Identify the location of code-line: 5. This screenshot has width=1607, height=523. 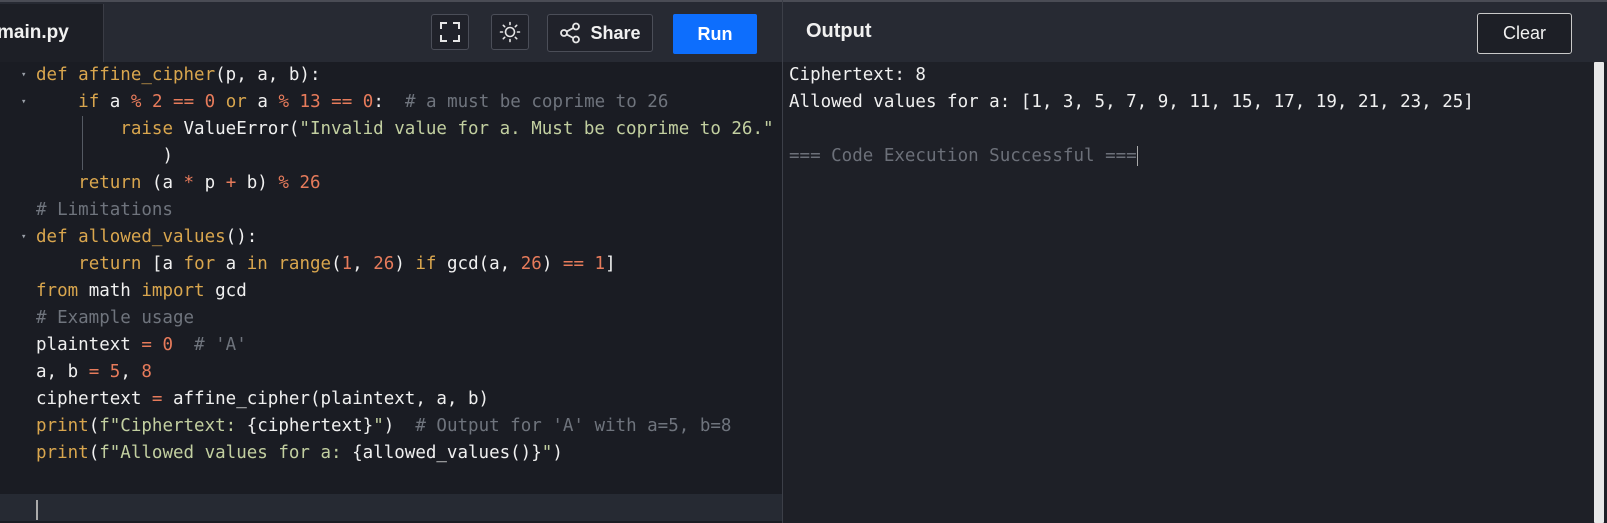
(391, 480).